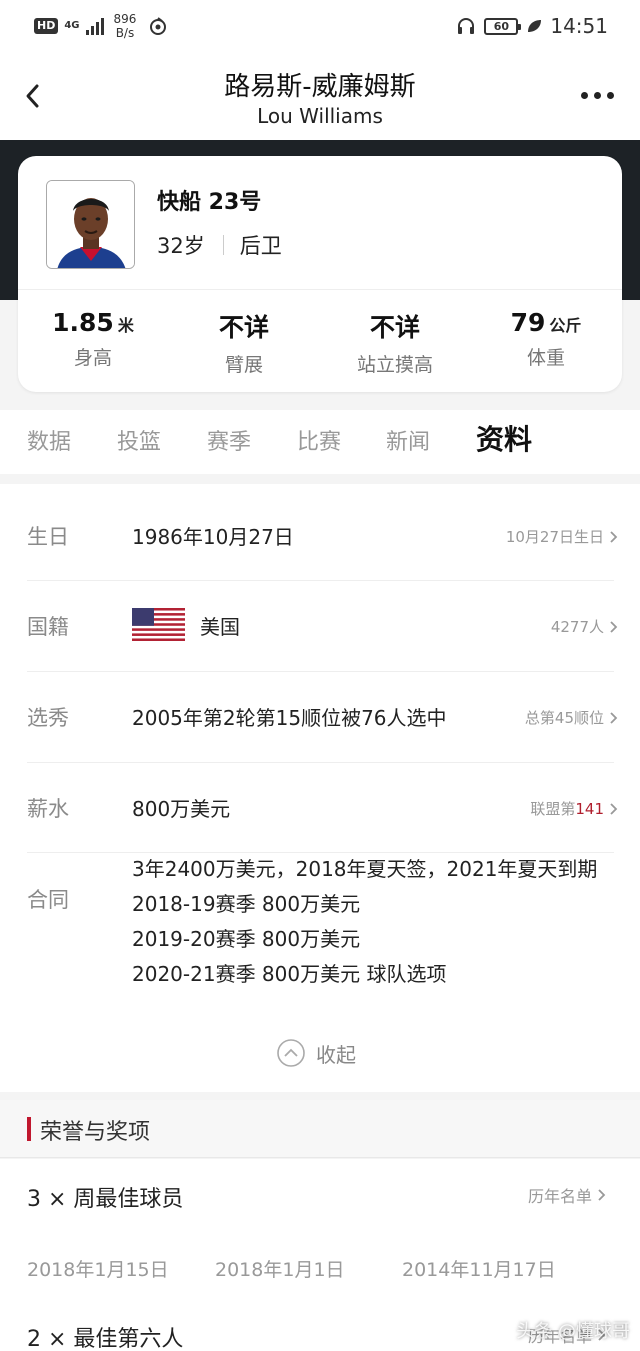 This screenshot has width=640, height=1351. I want to click on speed-unit: B/s, so click(125, 33).